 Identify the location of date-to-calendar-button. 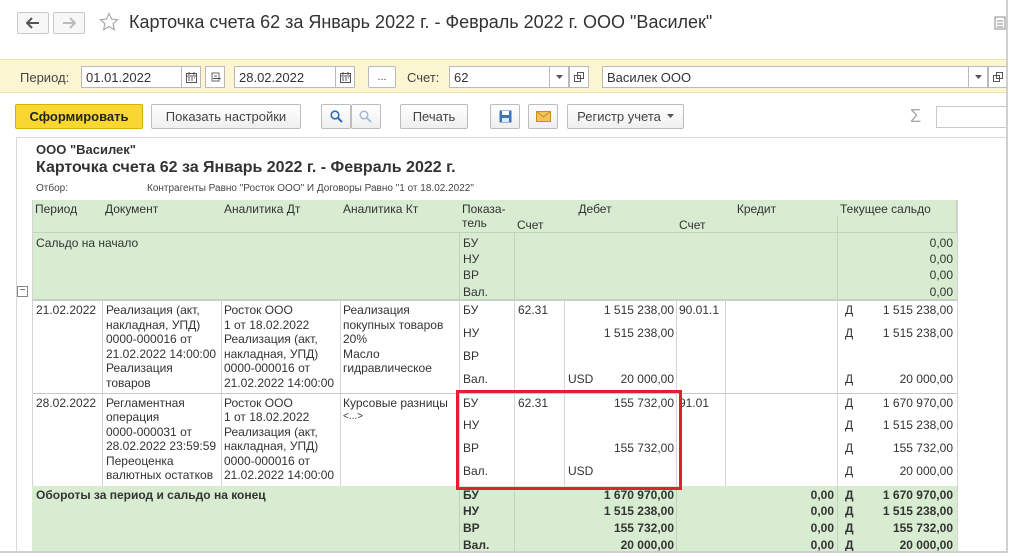
(345, 77).